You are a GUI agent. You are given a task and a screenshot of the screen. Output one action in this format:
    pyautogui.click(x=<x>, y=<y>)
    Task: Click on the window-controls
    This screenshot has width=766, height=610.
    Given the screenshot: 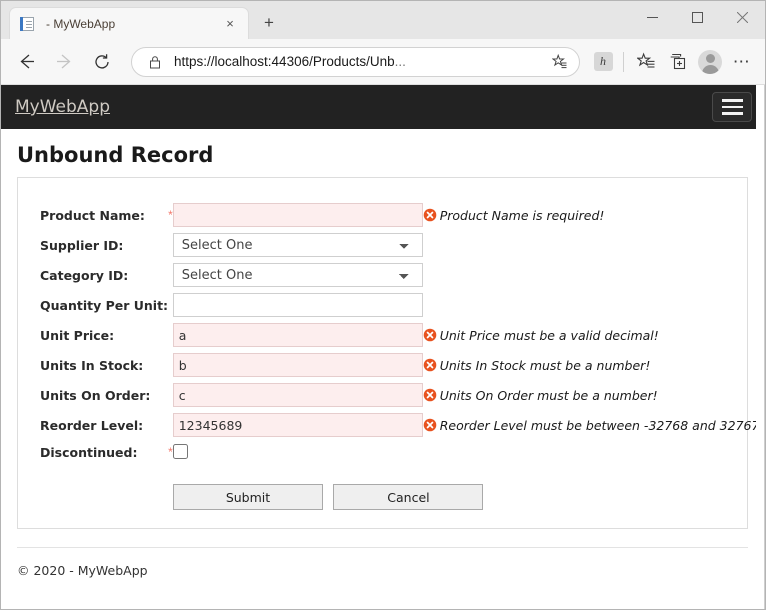 What is the action you would take?
    pyautogui.click(x=697, y=17)
    